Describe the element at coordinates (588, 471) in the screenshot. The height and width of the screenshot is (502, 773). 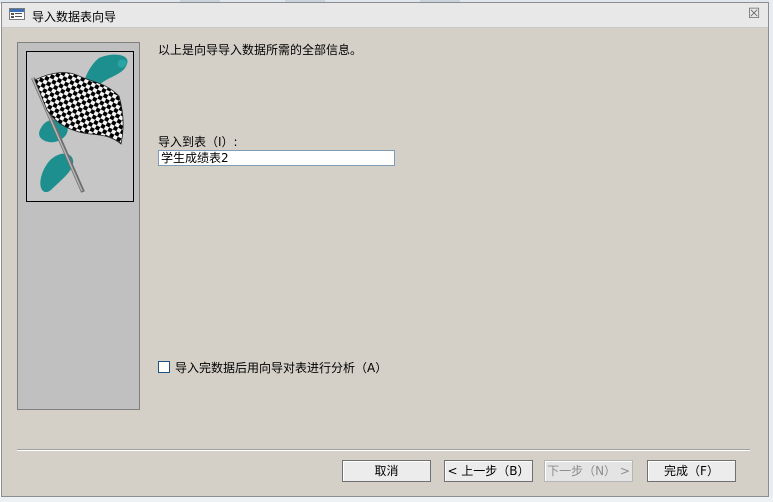
I see `next-button: 下一步（N） >` at that location.